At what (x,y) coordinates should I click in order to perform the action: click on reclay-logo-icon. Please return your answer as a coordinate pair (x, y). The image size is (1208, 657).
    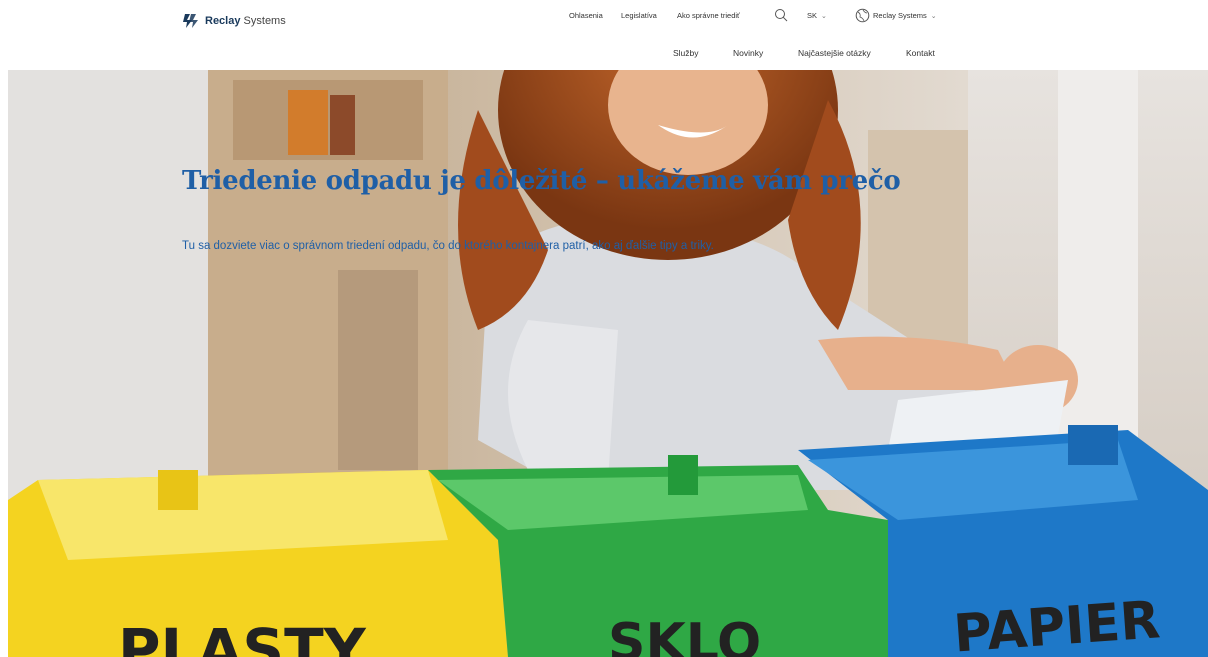
    Looking at the image, I should click on (190, 21).